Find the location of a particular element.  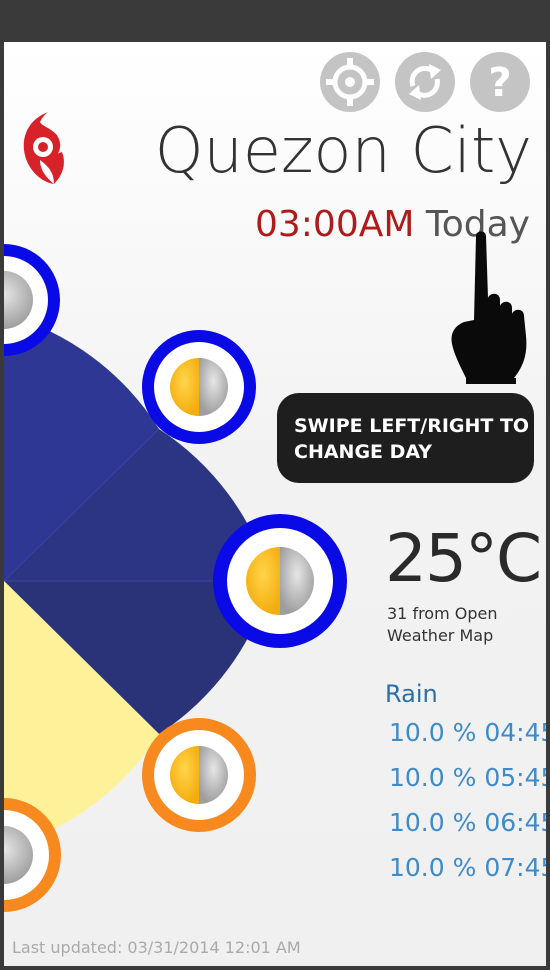

city-name: Quezon City is located at coordinates (343, 150).